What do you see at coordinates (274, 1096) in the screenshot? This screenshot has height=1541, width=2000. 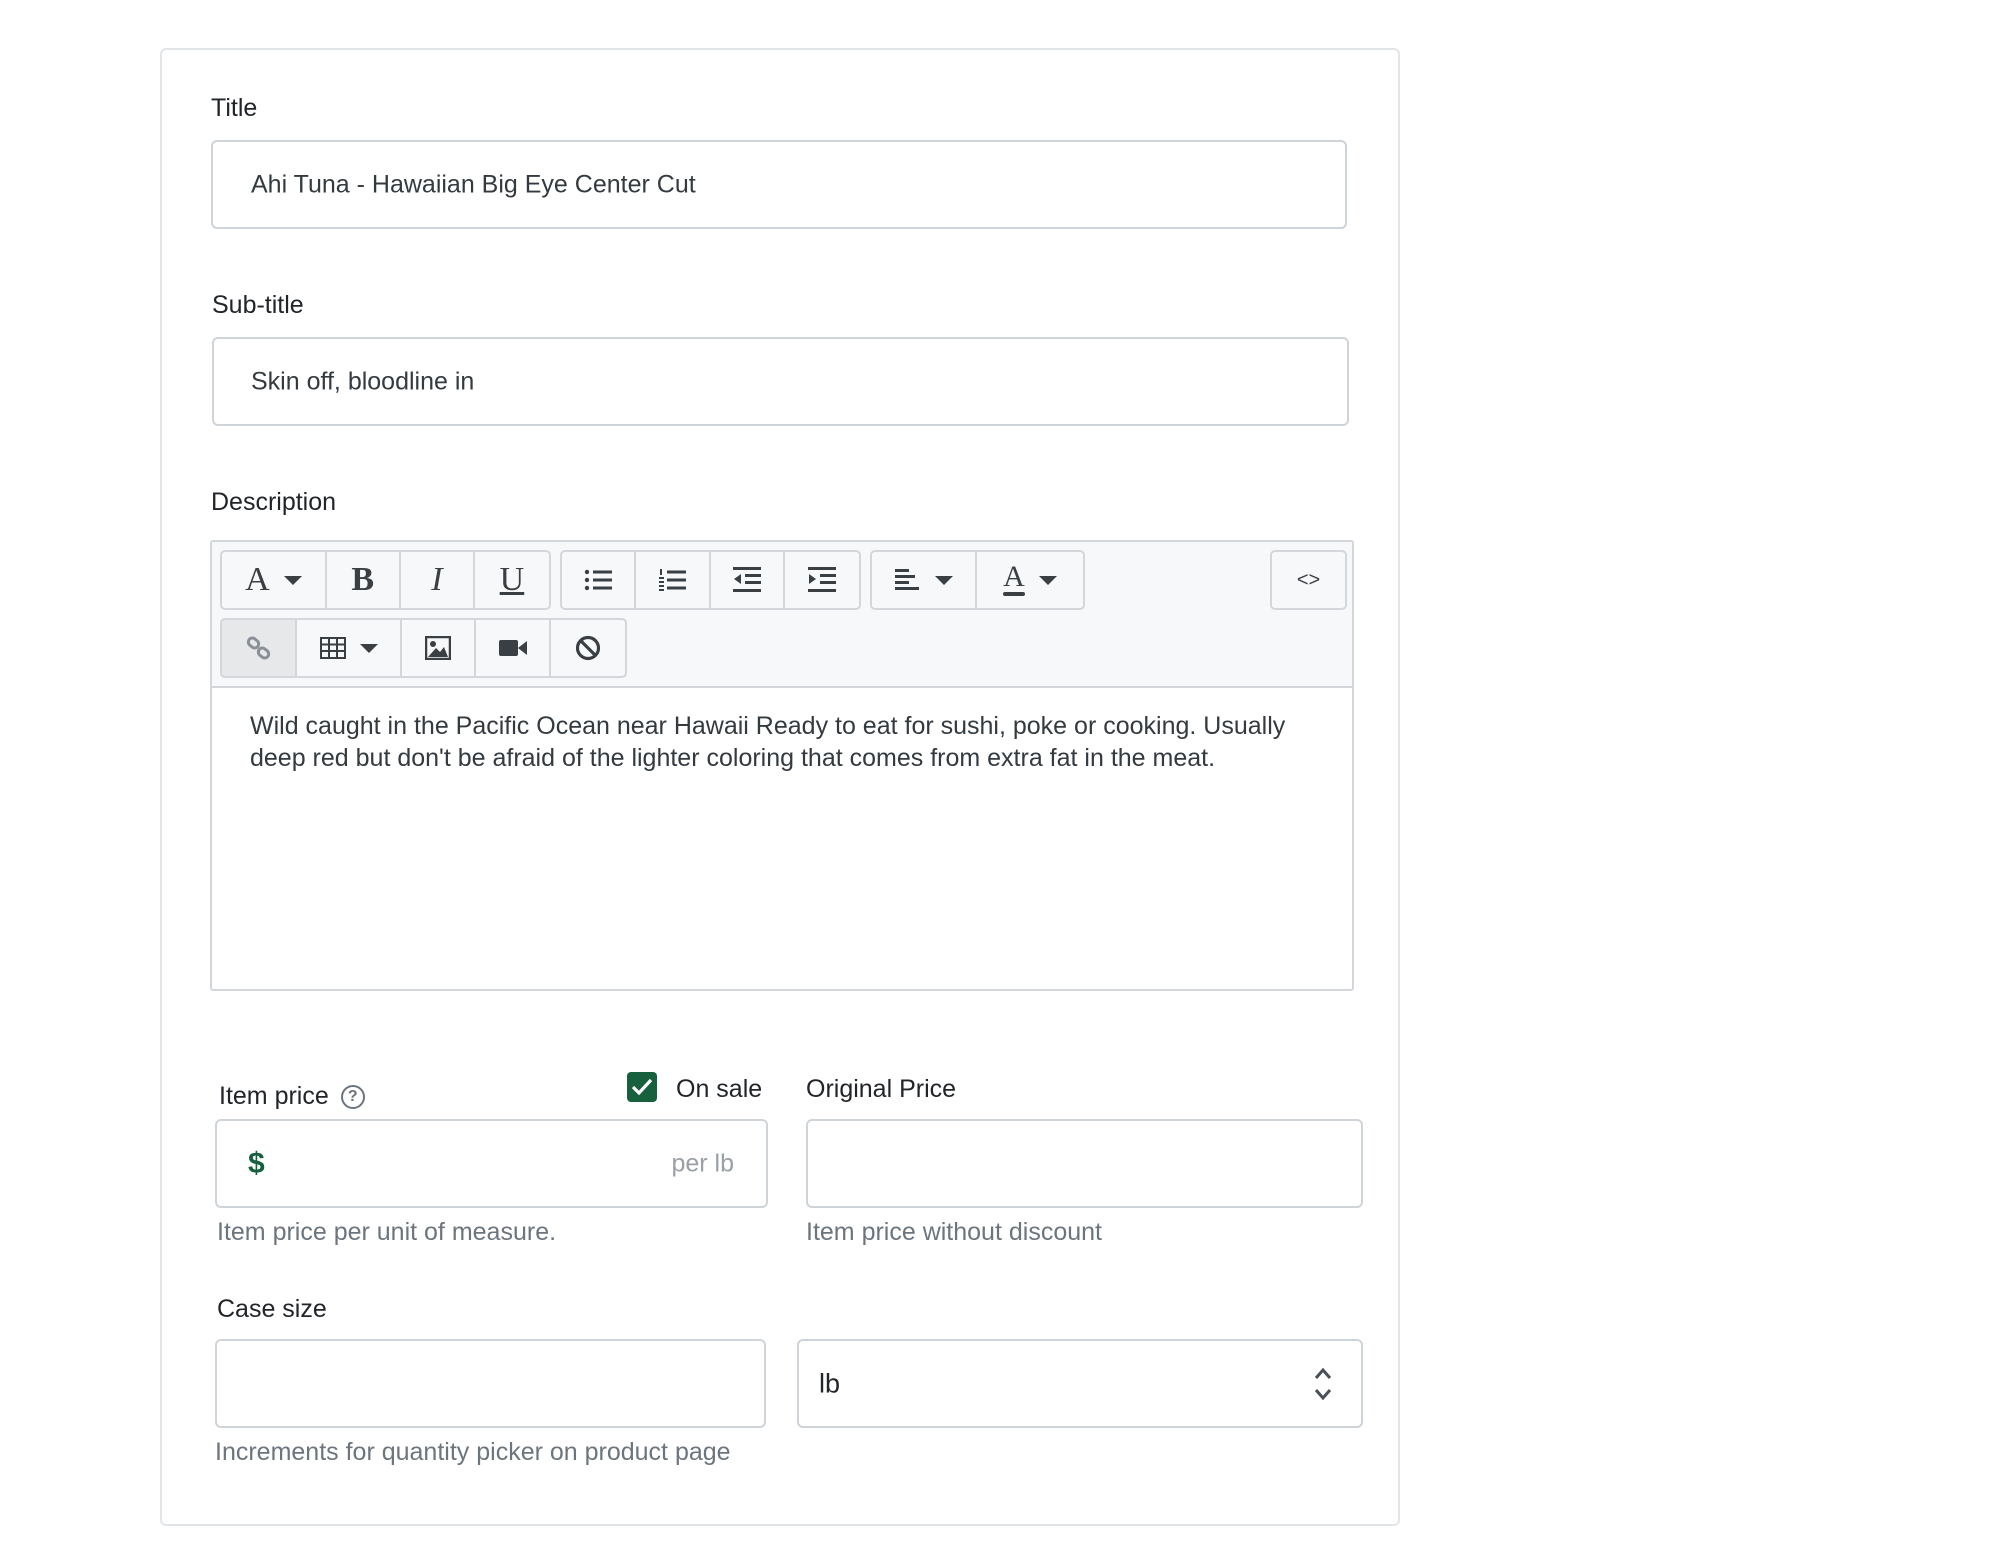 I see `item-price-label: Item price` at bounding box center [274, 1096].